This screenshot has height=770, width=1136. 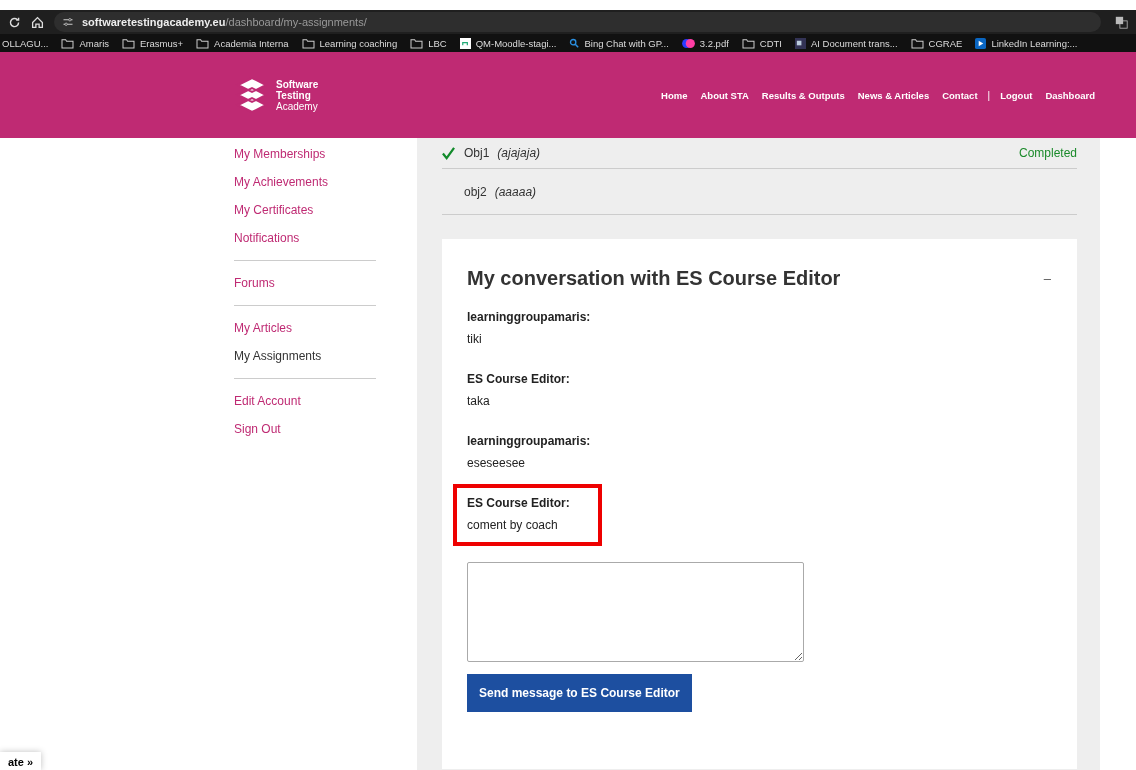 What do you see at coordinates (803, 95) in the screenshot?
I see `nav-link: Results & Outputs` at bounding box center [803, 95].